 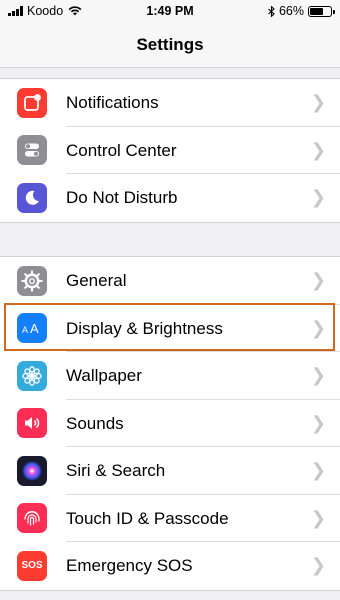 I want to click on status-bar: Koodo 1:49 PM 66%, so click(x=170, y=11).